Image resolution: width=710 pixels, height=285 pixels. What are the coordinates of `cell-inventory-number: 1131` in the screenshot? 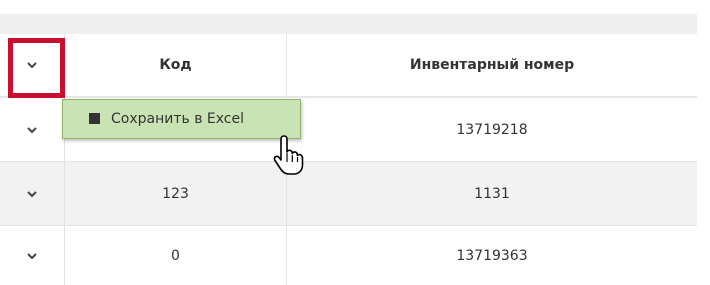 It's located at (491, 193).